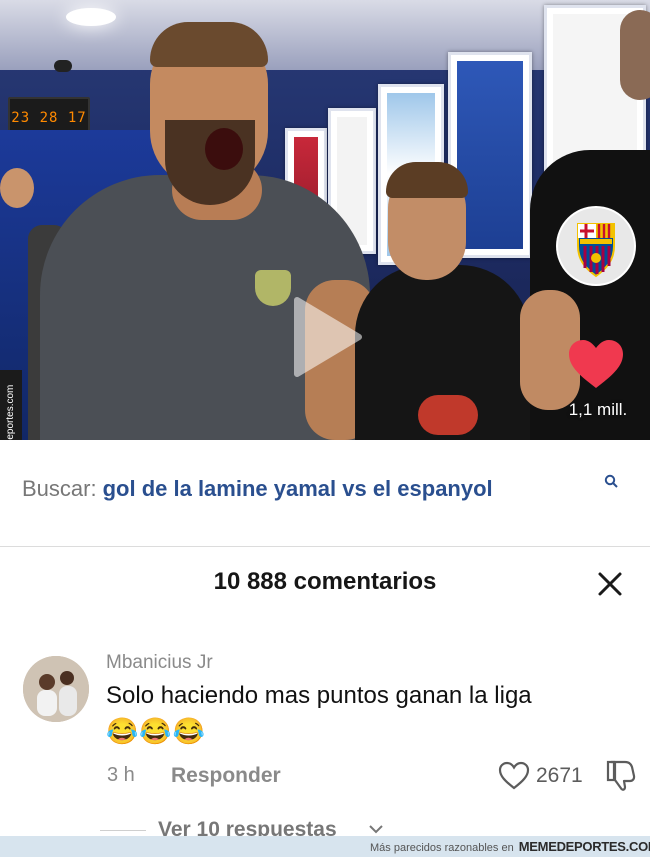  What do you see at coordinates (448, 415) in the screenshot?
I see `second-player-hand` at bounding box center [448, 415].